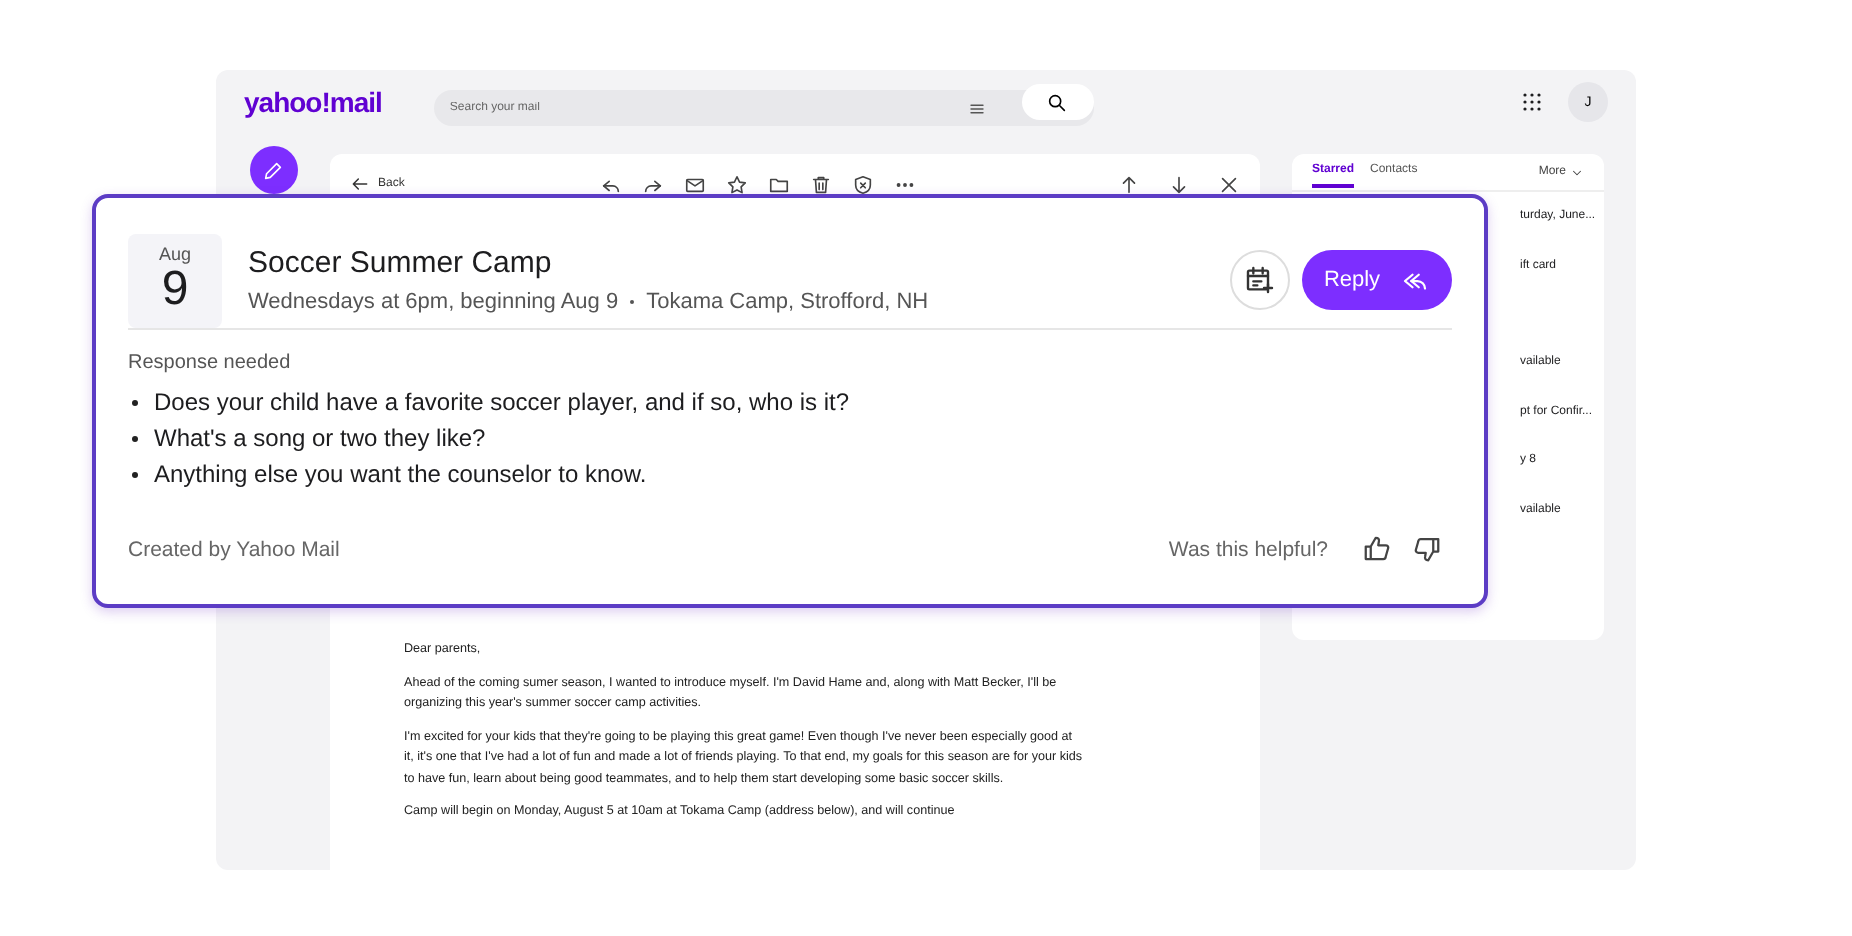  Describe the element at coordinates (787, 302) in the screenshot. I see `event-location: Tokama Camp, Strofford, NH` at that location.